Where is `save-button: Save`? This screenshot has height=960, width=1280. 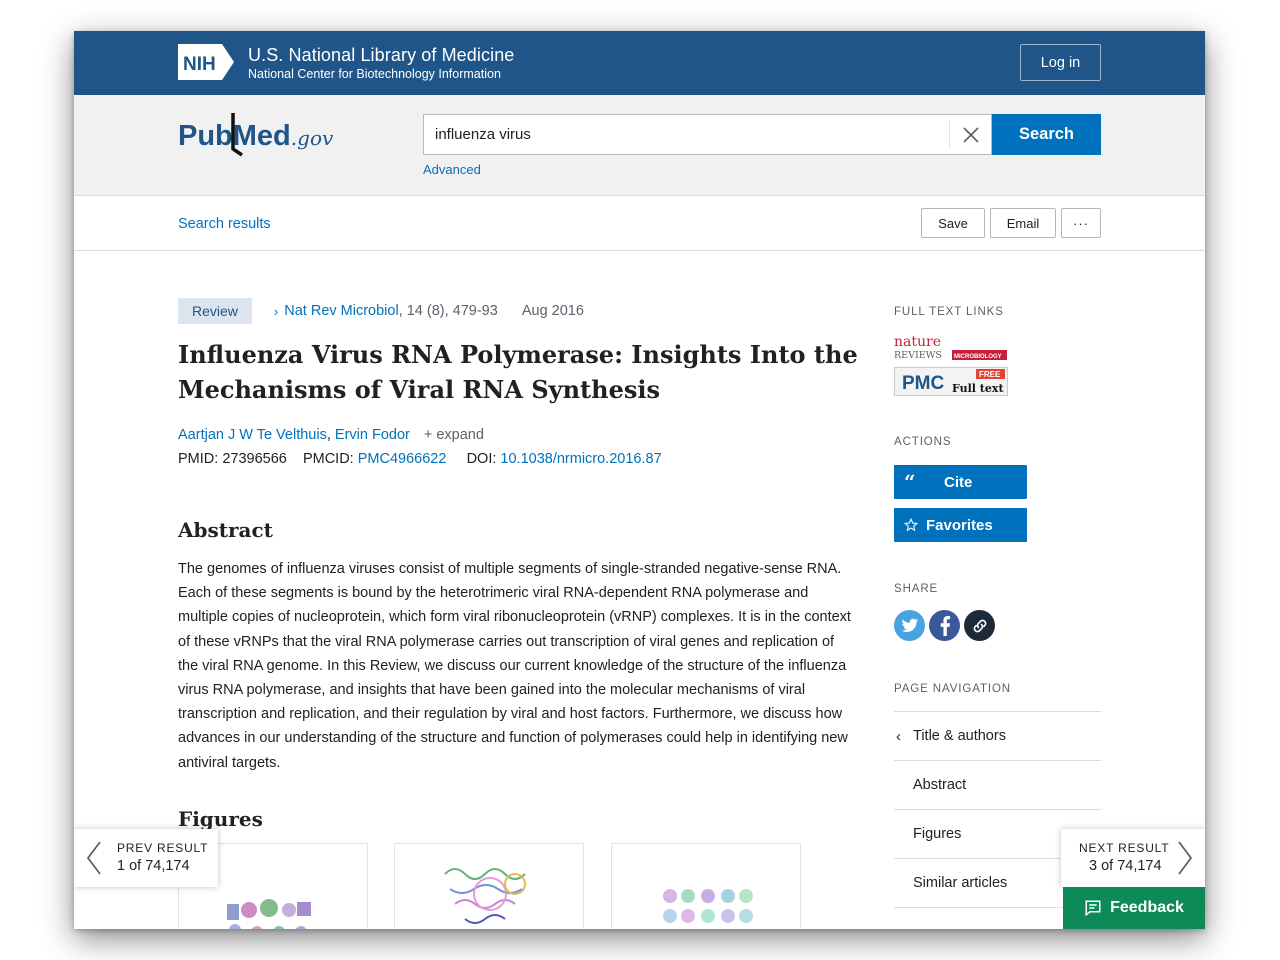
save-button: Save is located at coordinates (953, 223).